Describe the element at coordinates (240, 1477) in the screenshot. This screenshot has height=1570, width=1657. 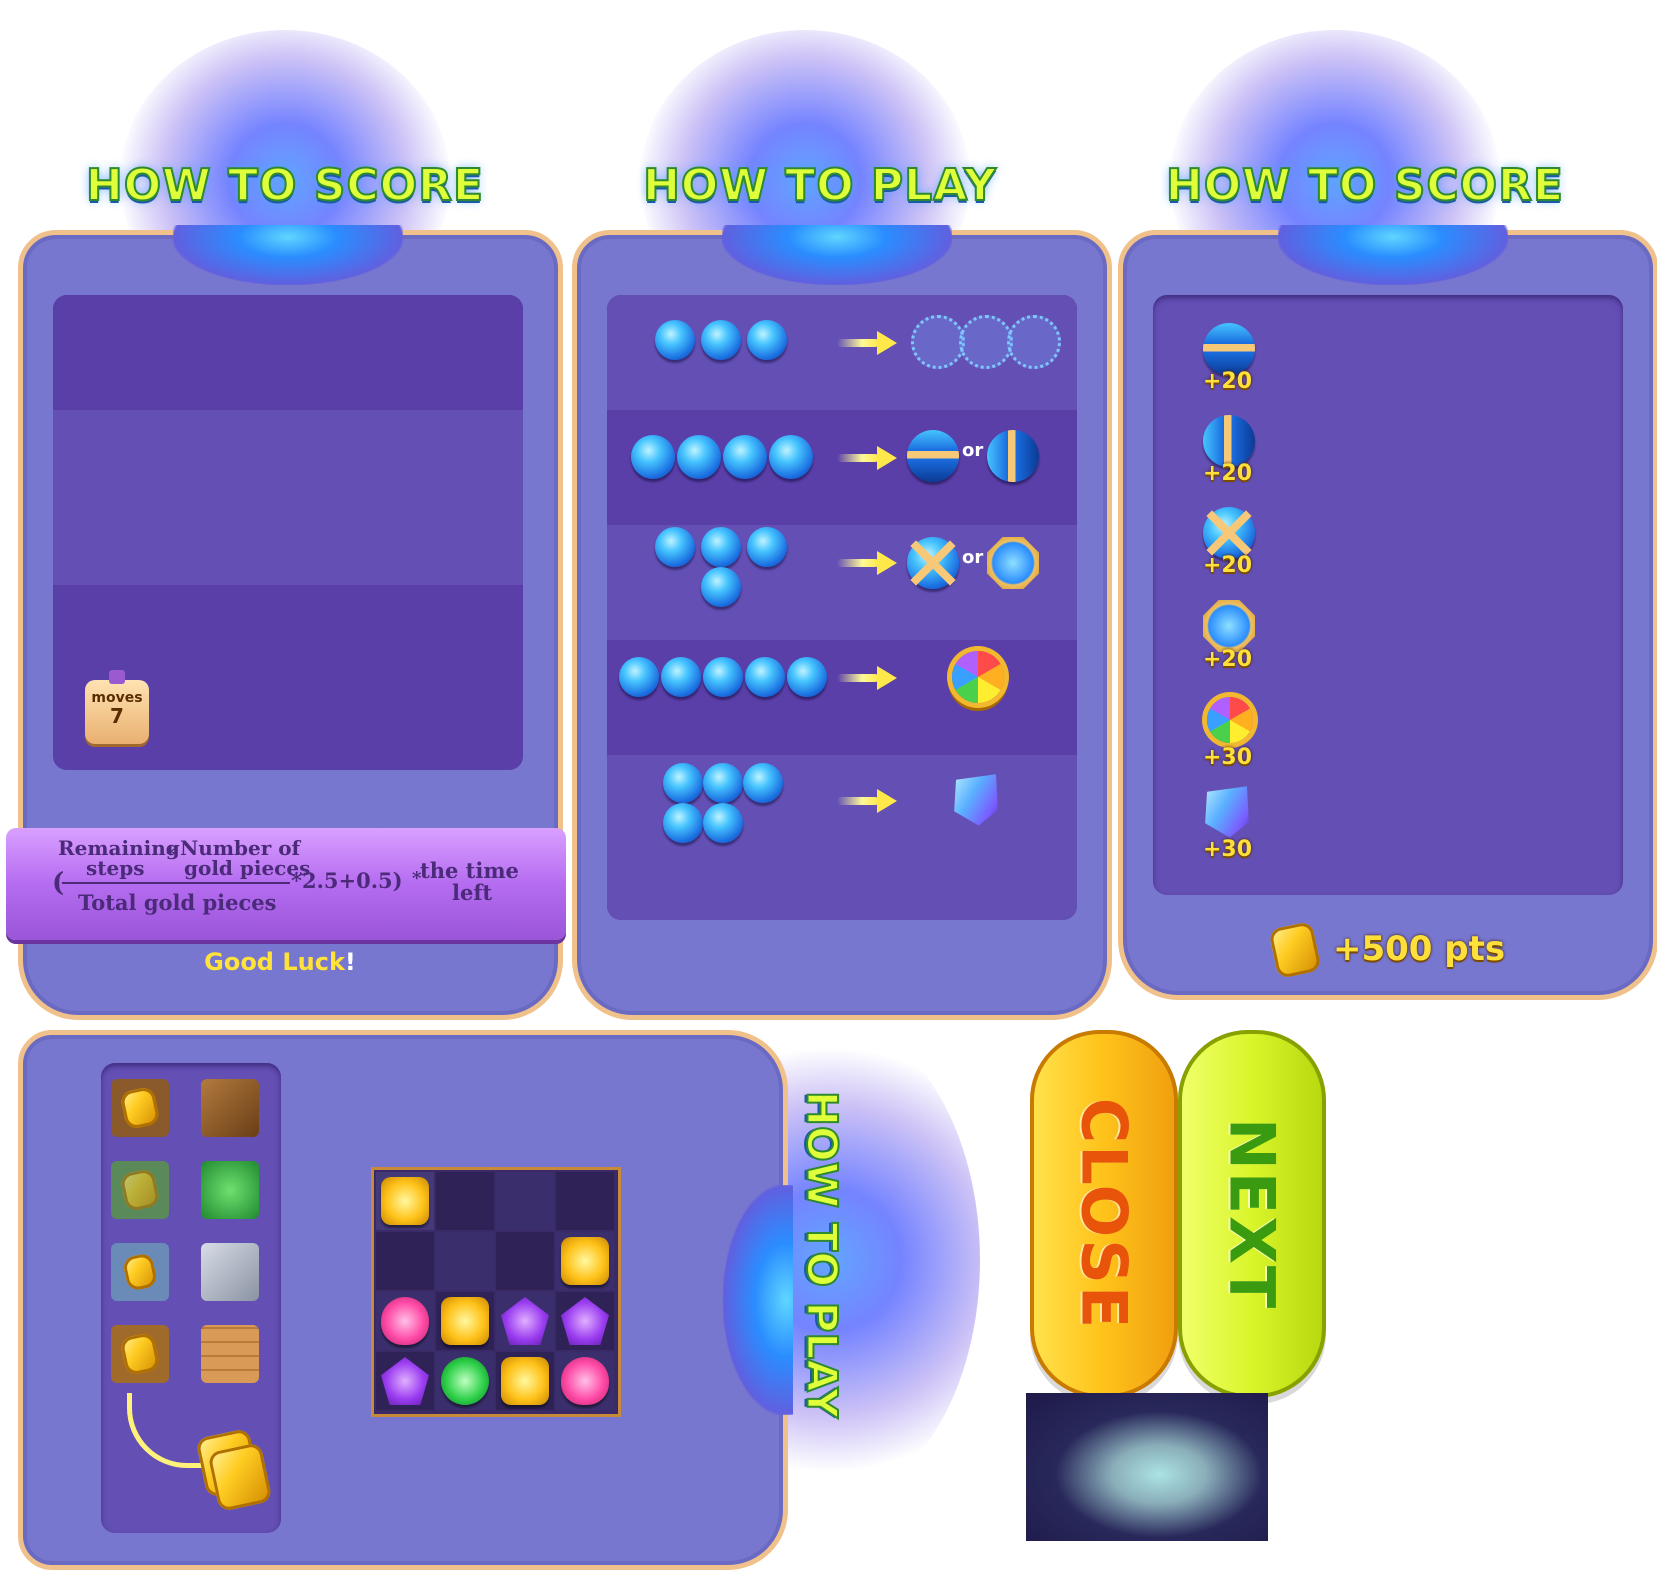
I see `gold-coin-stack-icon` at that location.